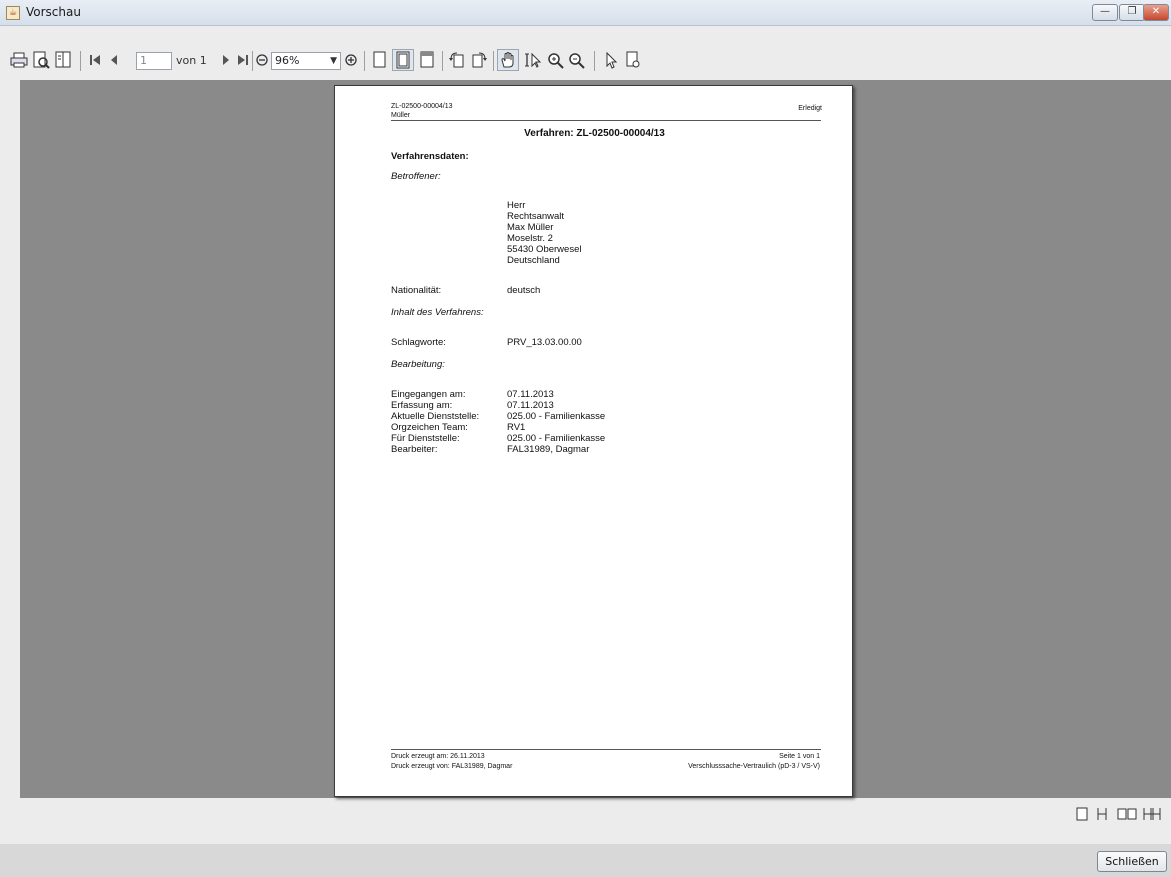  What do you see at coordinates (1132, 12) in the screenshot?
I see `maximize-button: ❐` at bounding box center [1132, 12].